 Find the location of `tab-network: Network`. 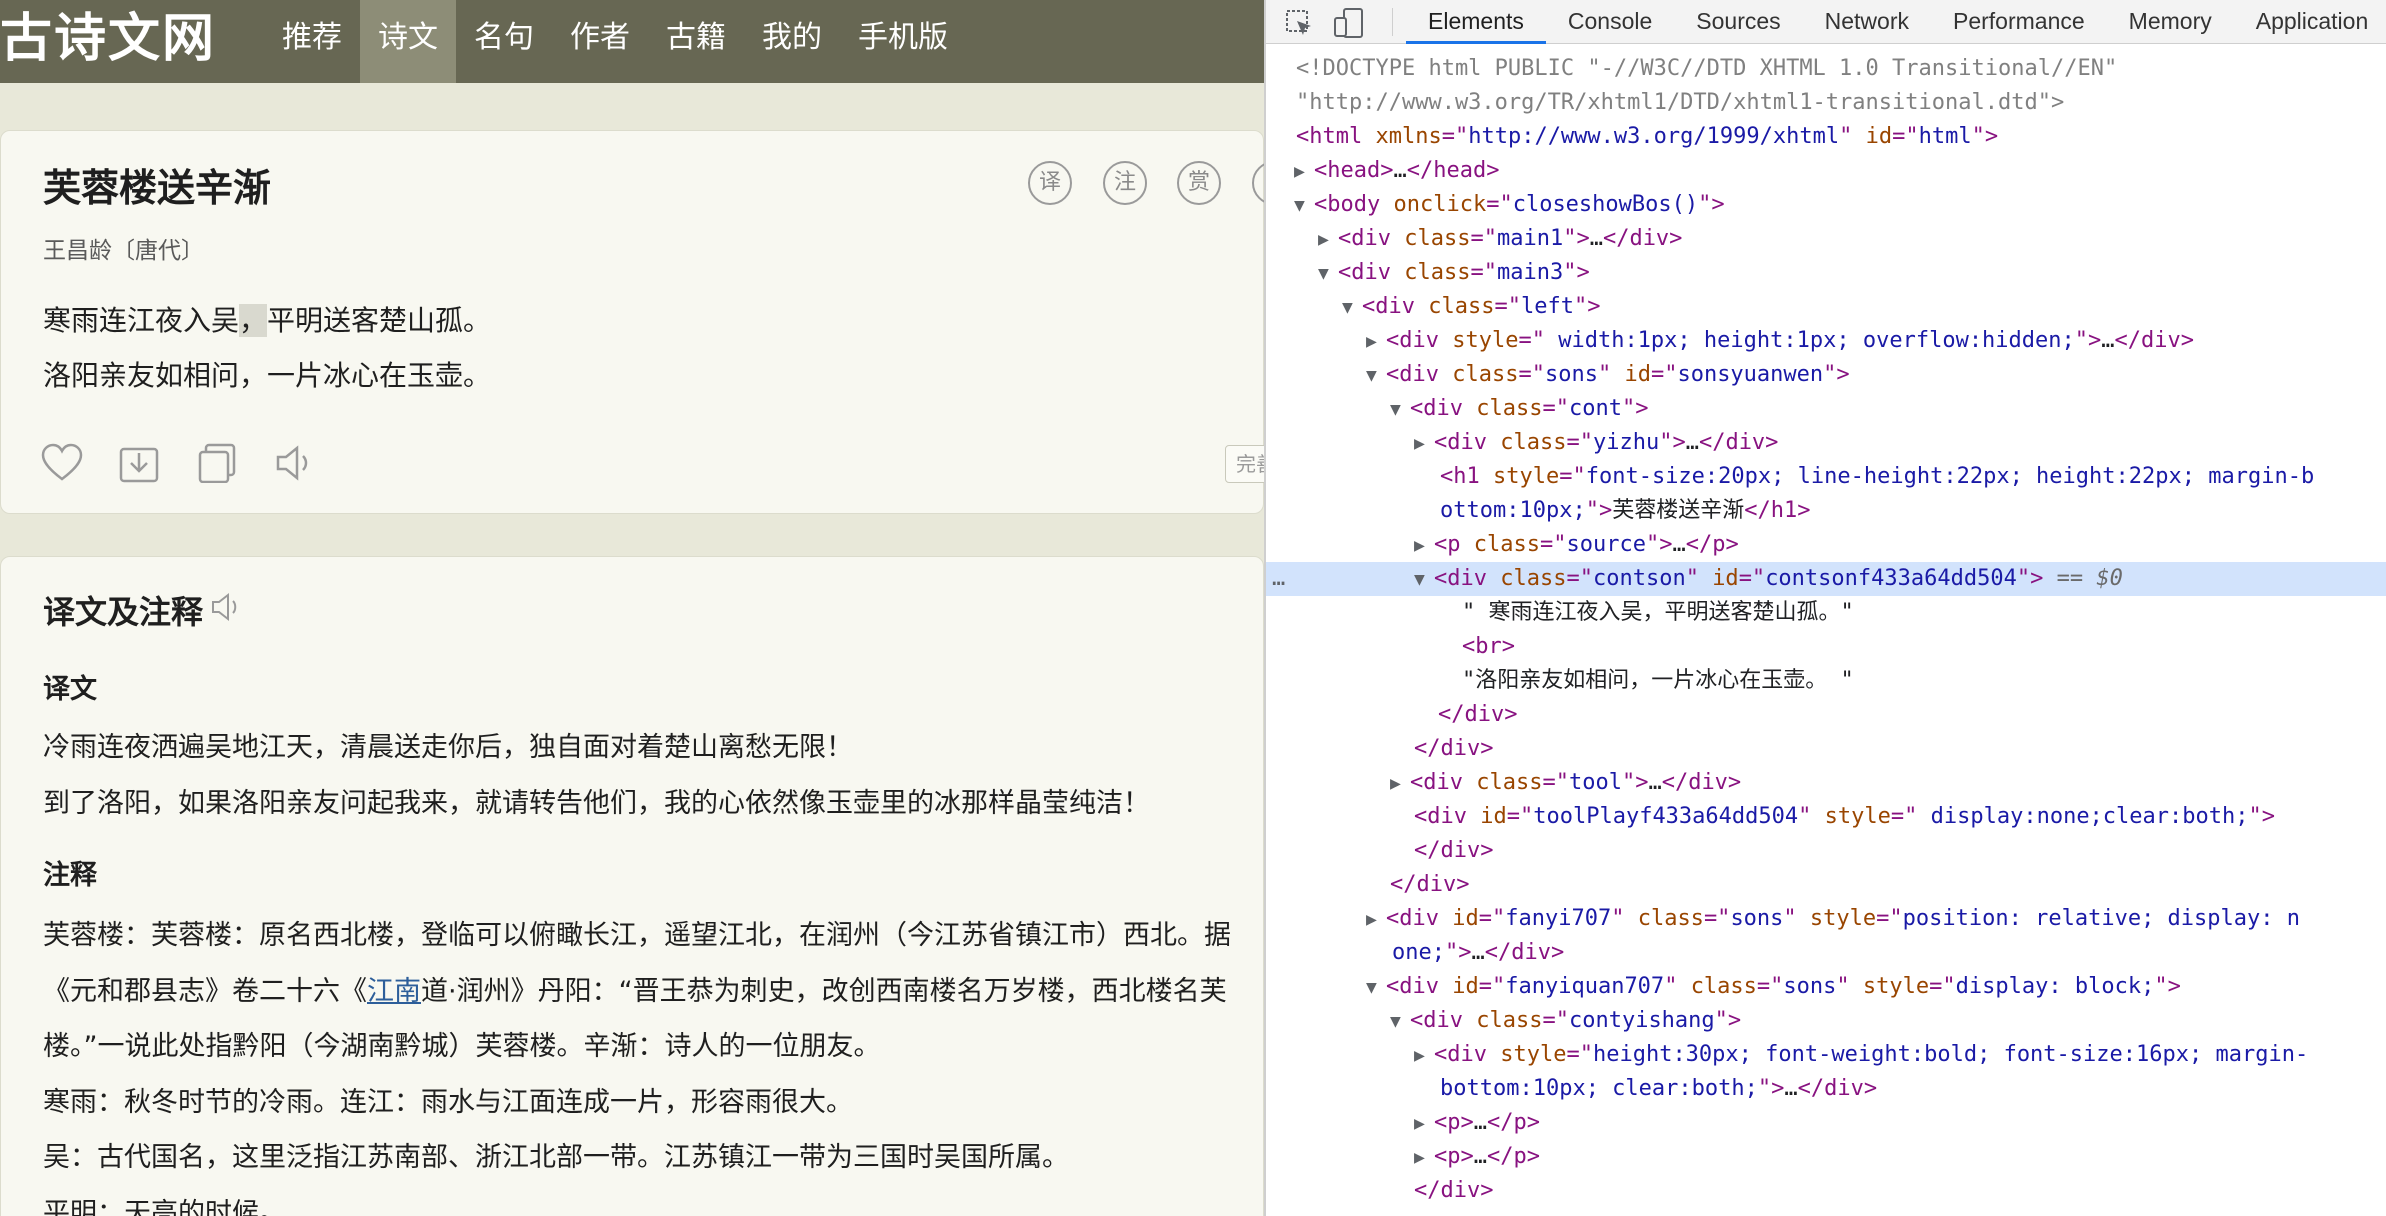

tab-network: Network is located at coordinates (1867, 22).